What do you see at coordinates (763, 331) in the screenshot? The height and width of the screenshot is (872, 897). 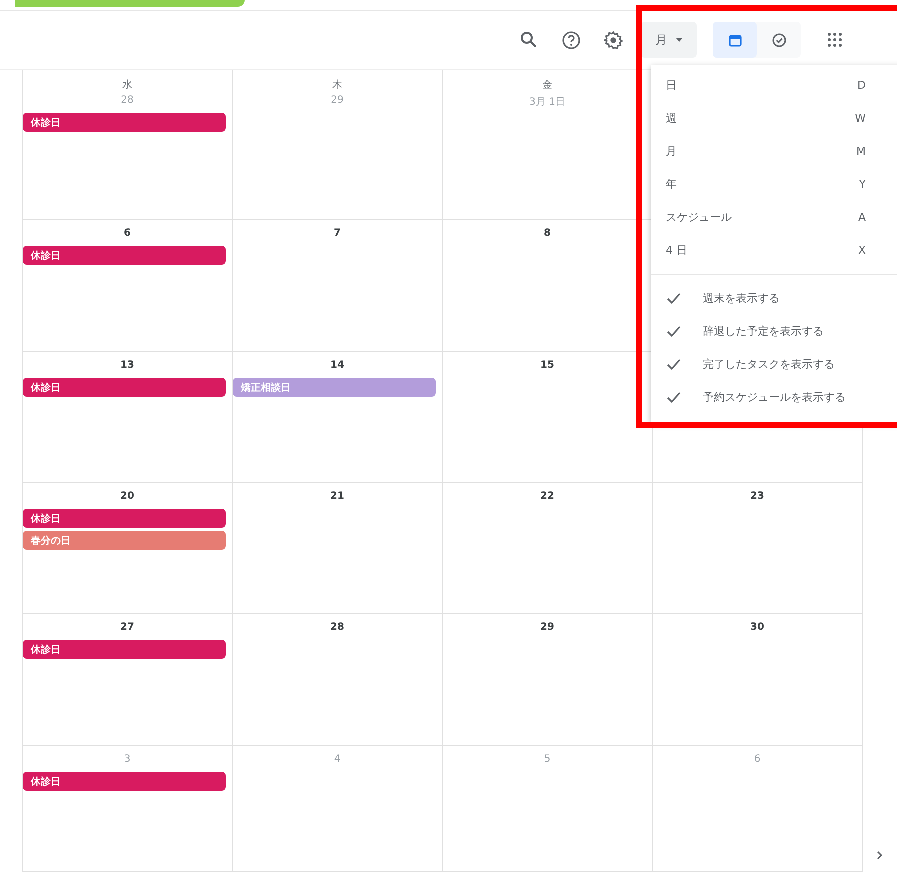 I see `menu-option-label: 辞退した予定を表示する` at bounding box center [763, 331].